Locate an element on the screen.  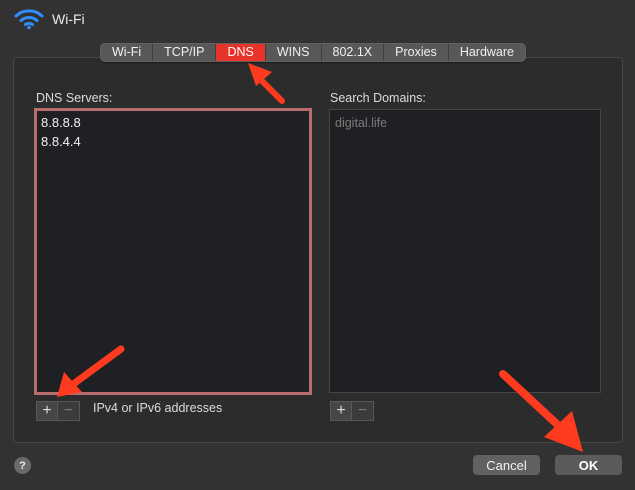
dns-add-remove: + − is located at coordinates (58, 411).